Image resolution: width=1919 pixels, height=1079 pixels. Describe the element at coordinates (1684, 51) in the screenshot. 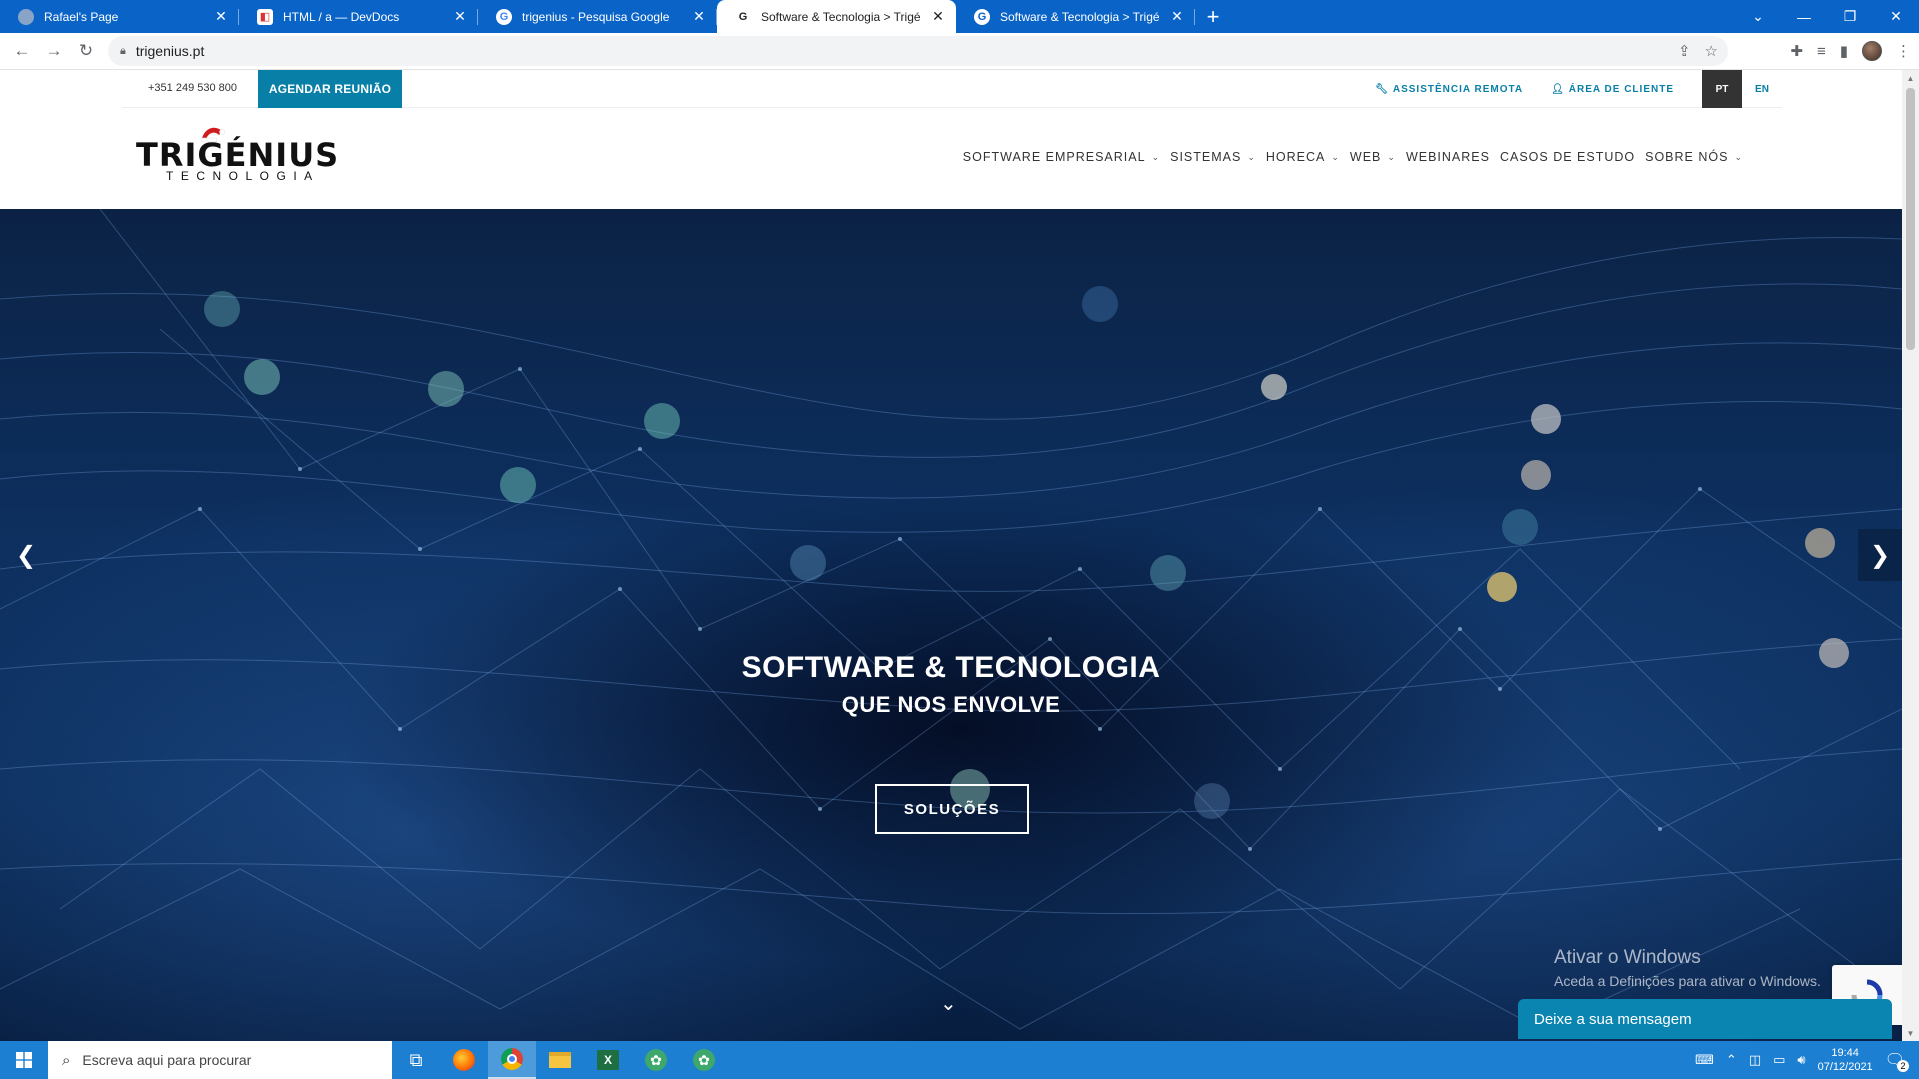

I see `share-icon: ⇪` at that location.